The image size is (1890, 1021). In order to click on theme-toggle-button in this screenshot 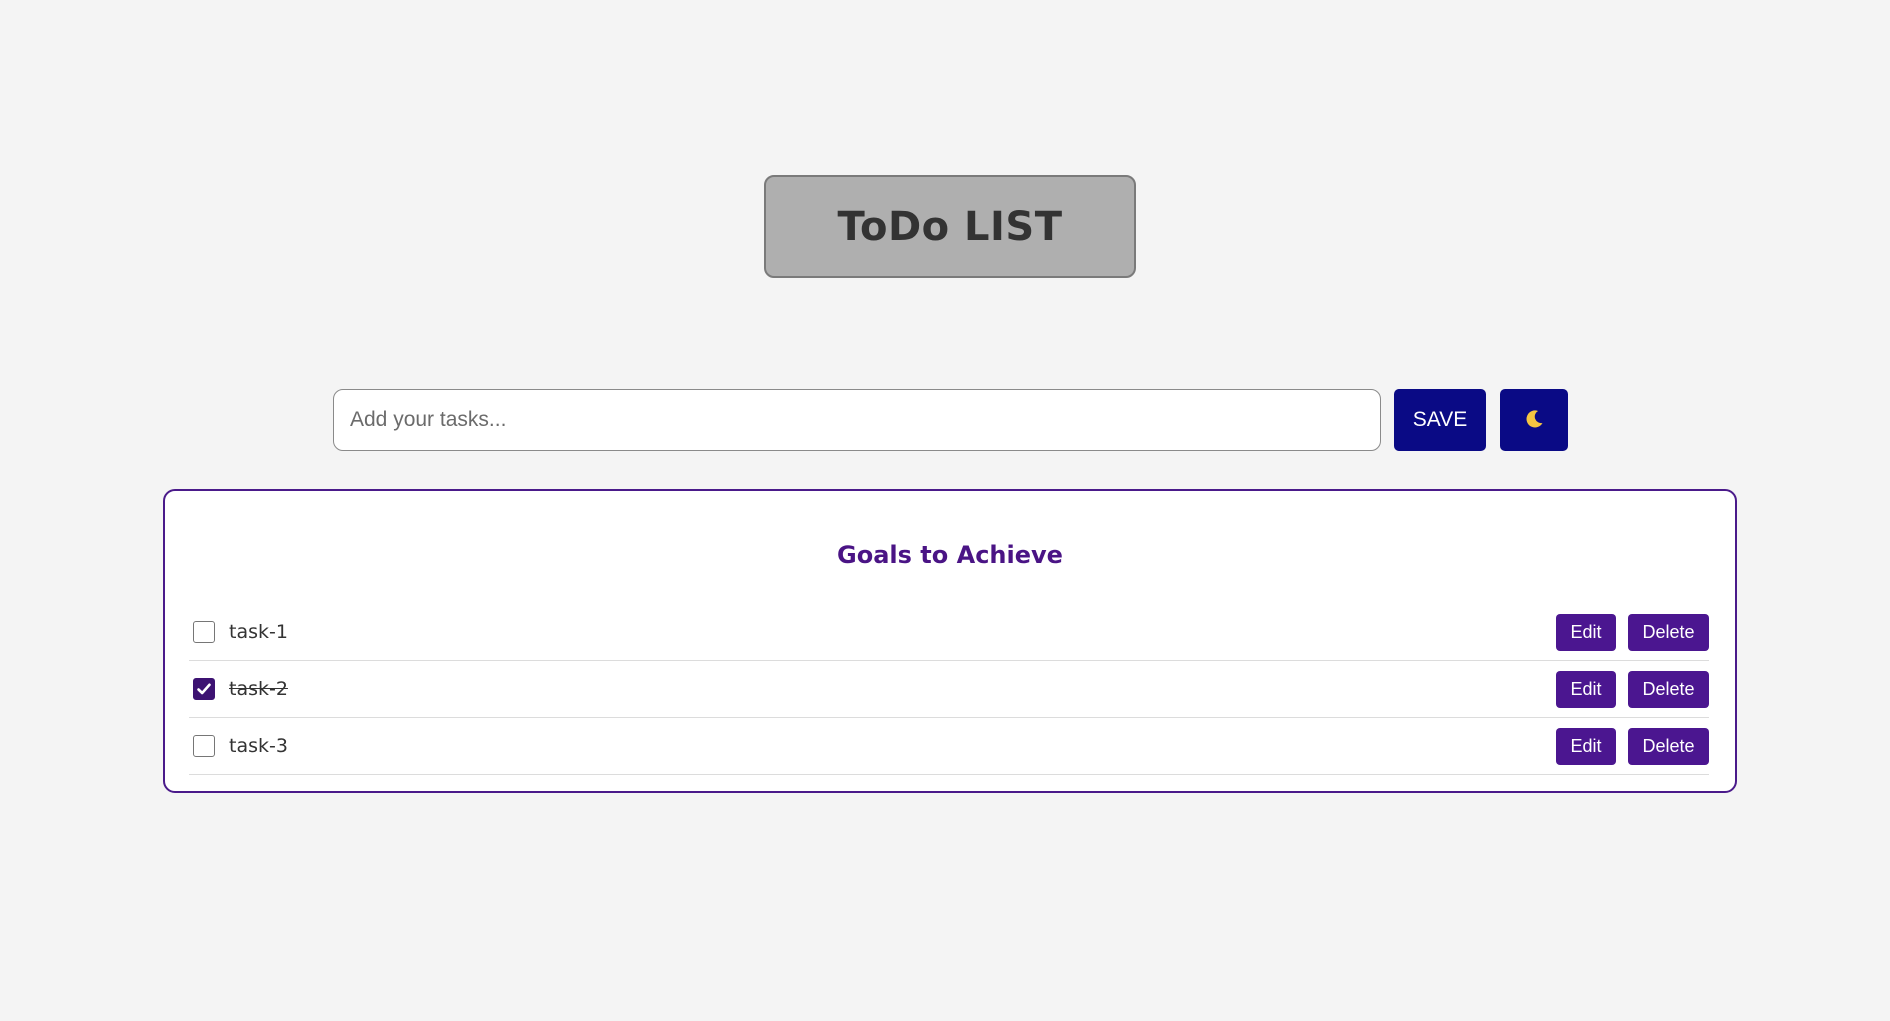, I will do `click(1534, 420)`.